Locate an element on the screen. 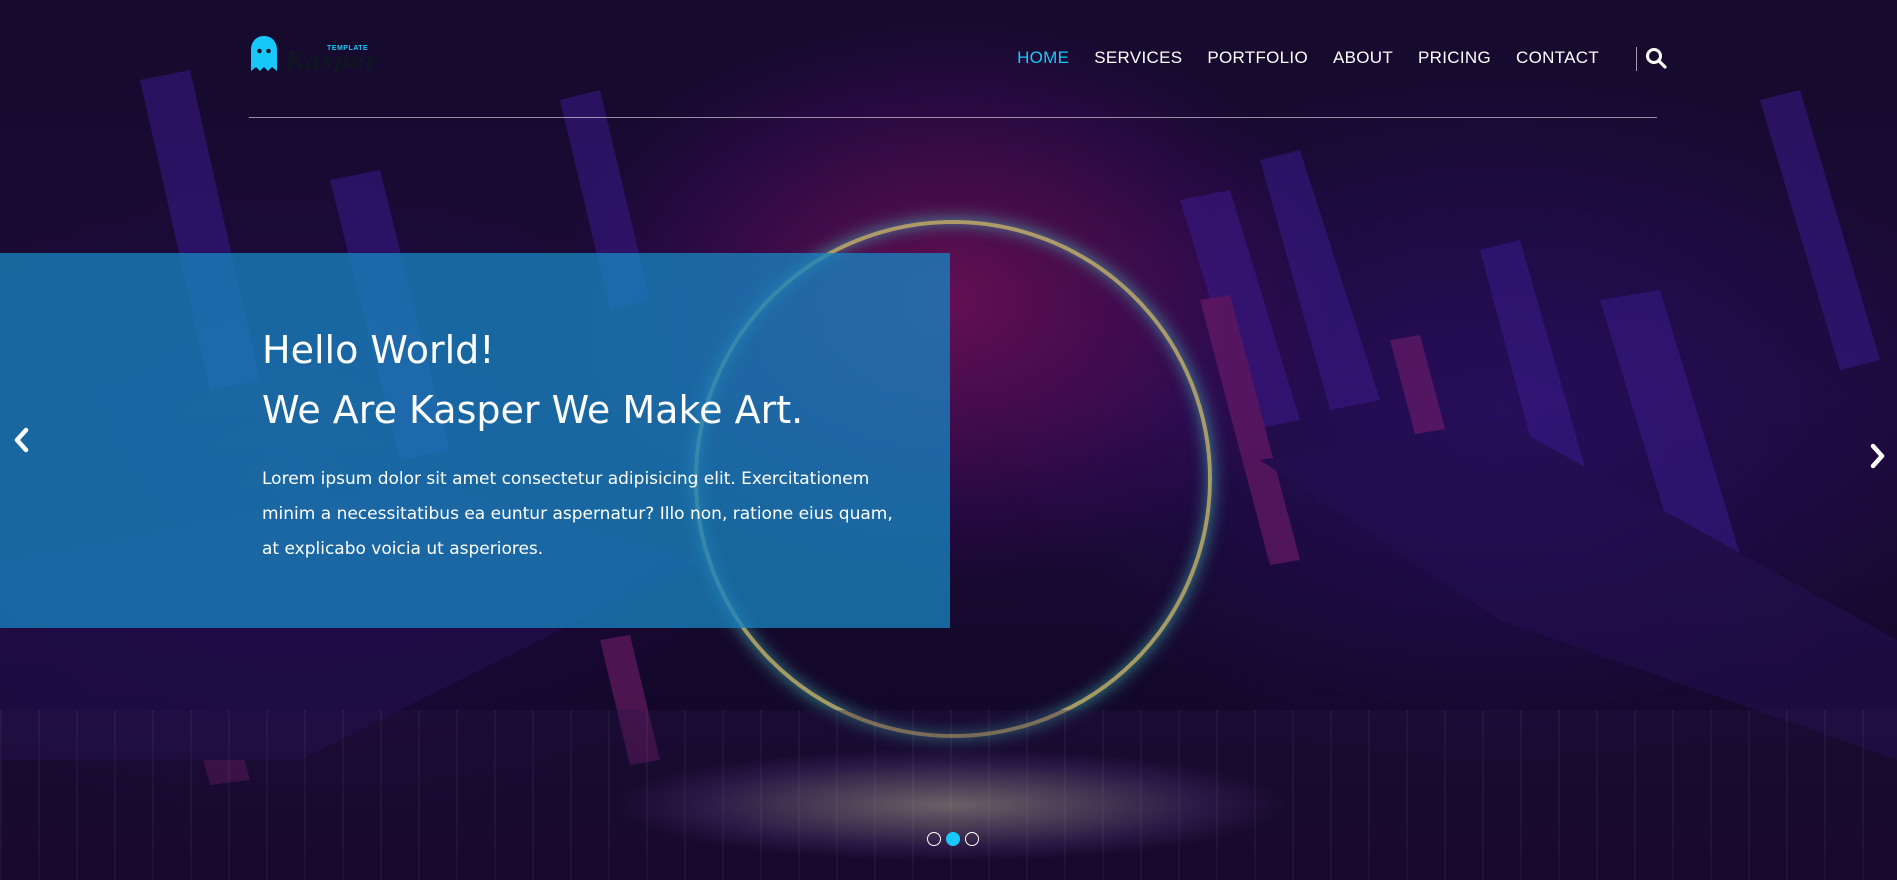 The width and height of the screenshot is (1897, 880). chevron-right-icon is located at coordinates (1877, 456).